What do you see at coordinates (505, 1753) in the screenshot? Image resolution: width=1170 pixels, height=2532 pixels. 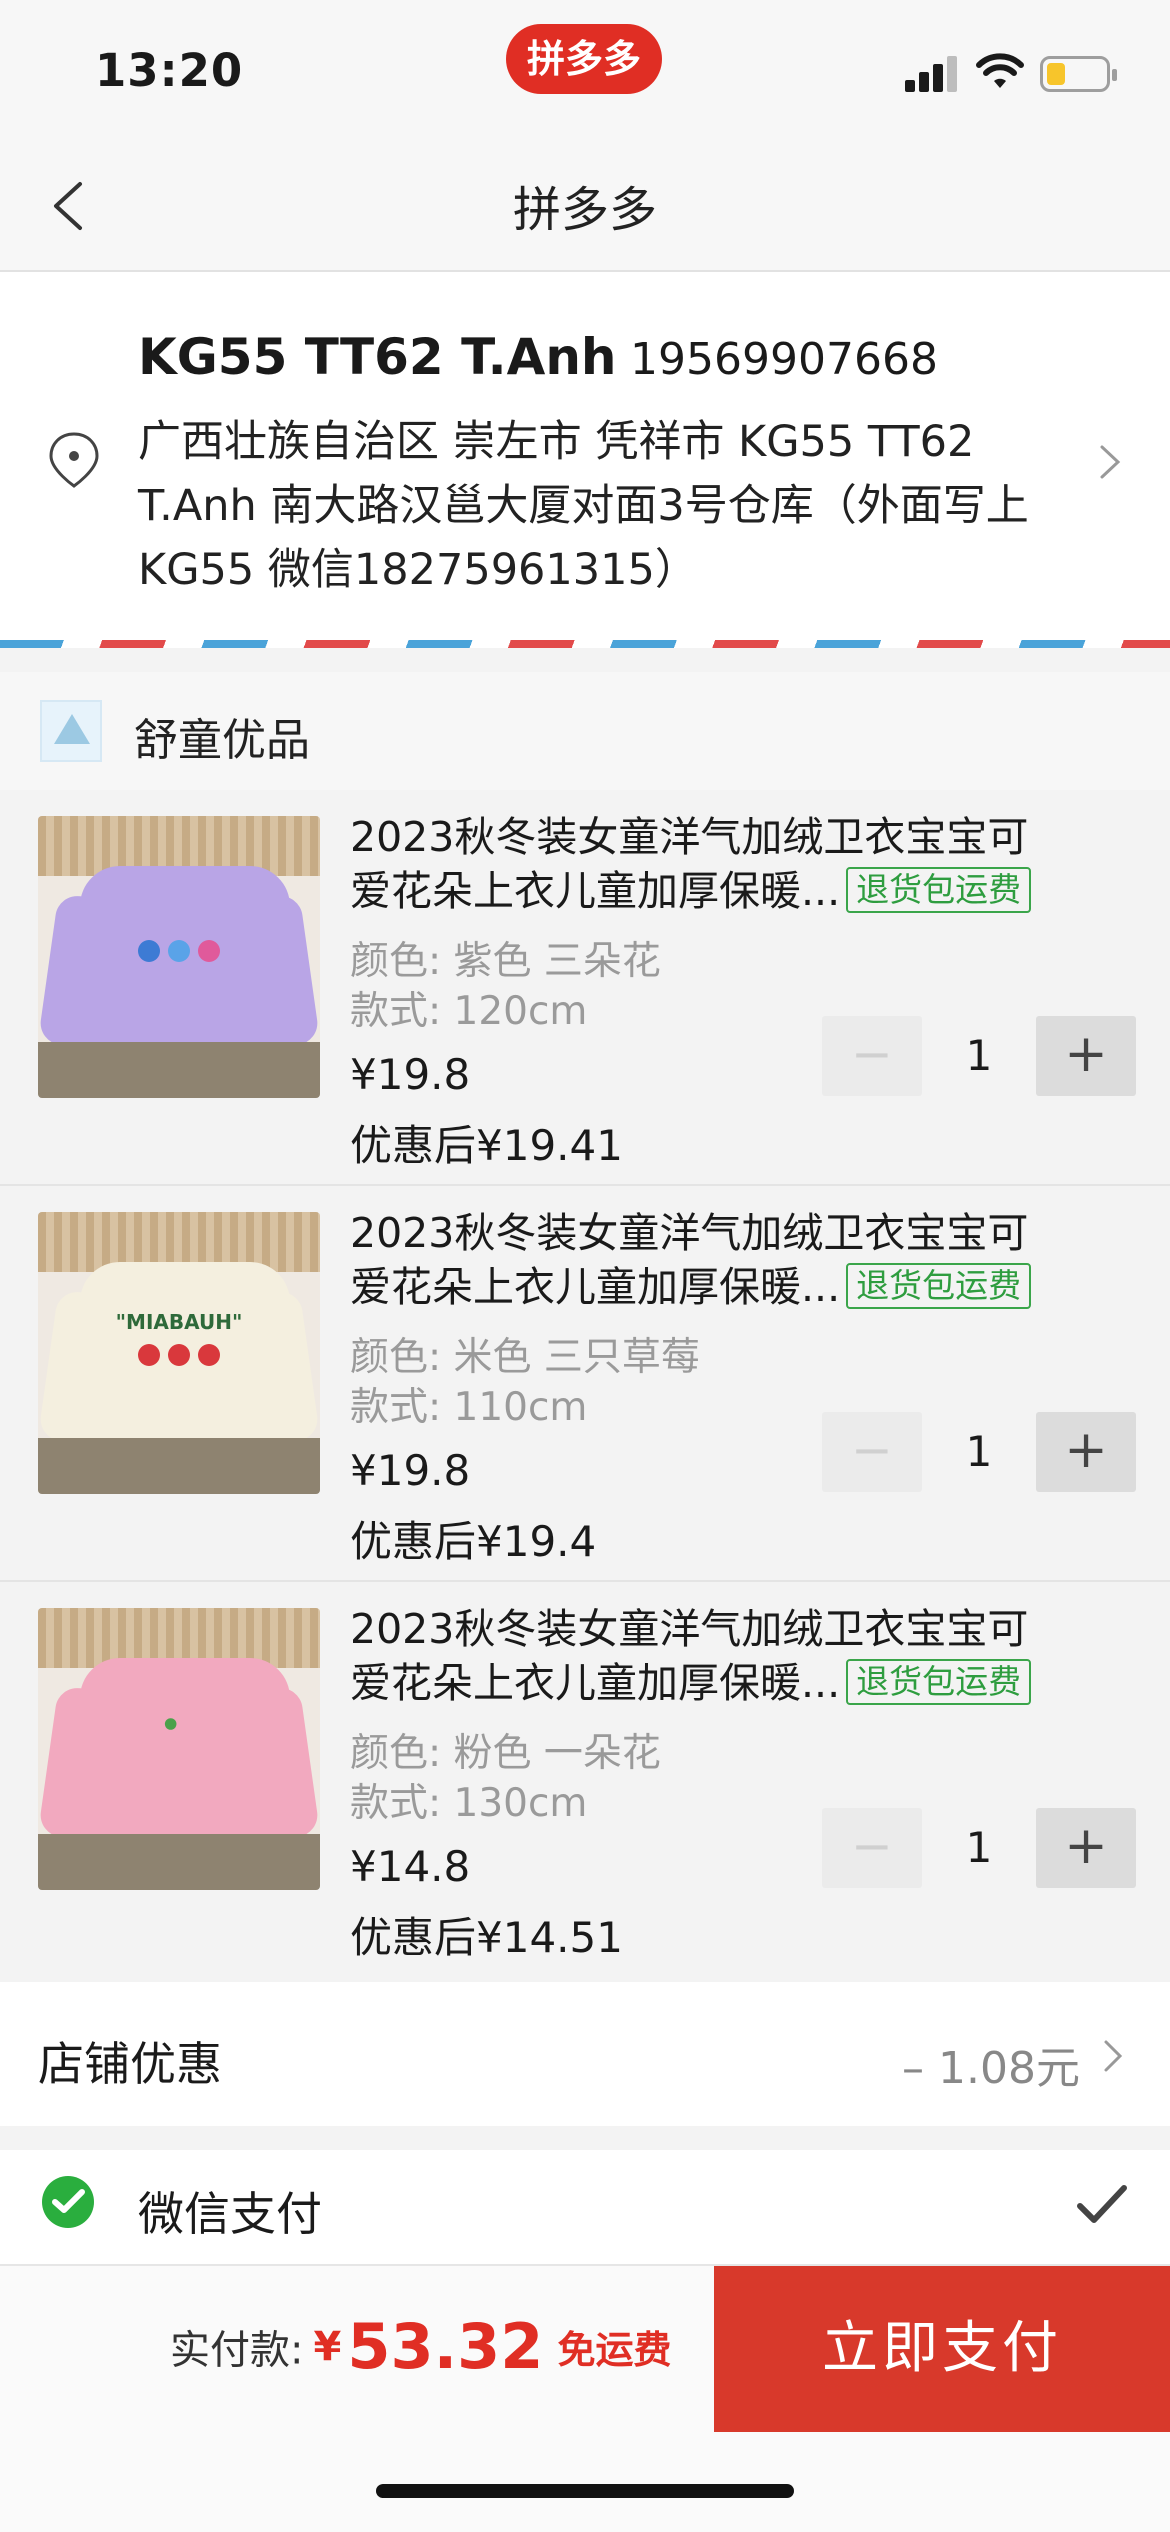 I see `product-color: 颜色: 粉色 一朵花` at bounding box center [505, 1753].